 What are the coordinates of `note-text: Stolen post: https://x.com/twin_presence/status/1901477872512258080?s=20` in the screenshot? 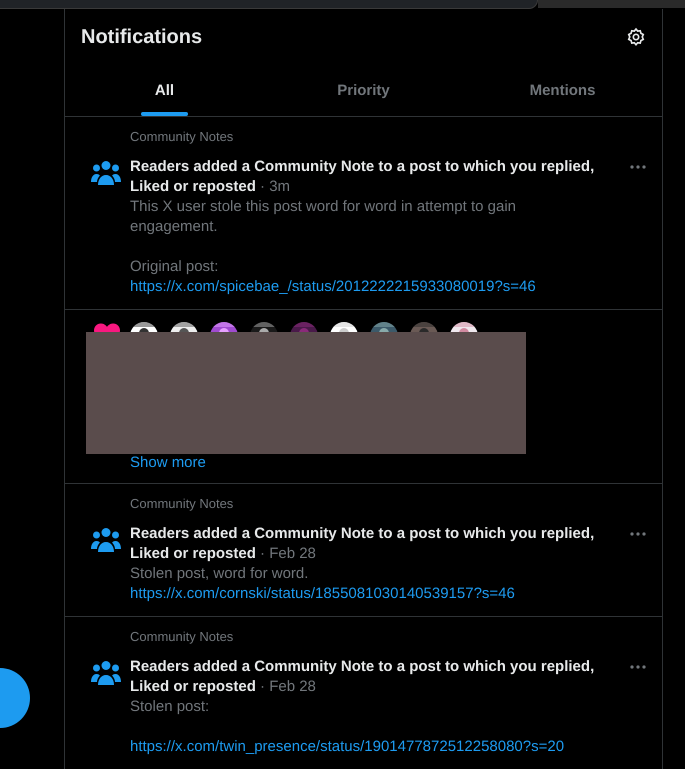 It's located at (348, 727).